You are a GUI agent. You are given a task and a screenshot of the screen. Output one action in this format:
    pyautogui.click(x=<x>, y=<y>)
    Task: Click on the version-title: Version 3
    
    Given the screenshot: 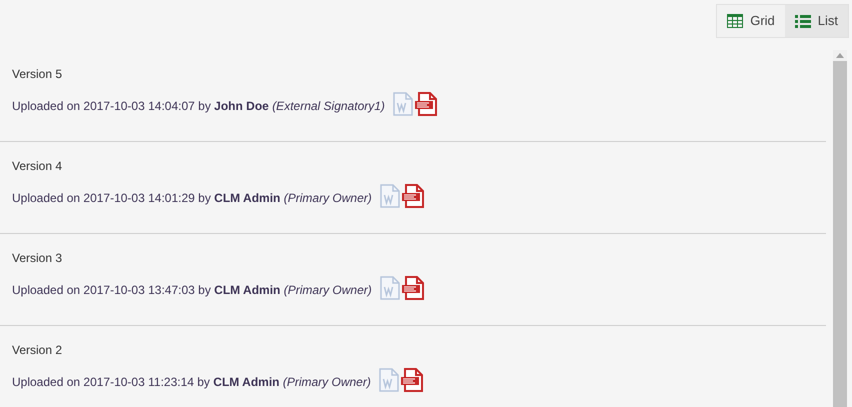 What is the action you would take?
    pyautogui.click(x=38, y=258)
    